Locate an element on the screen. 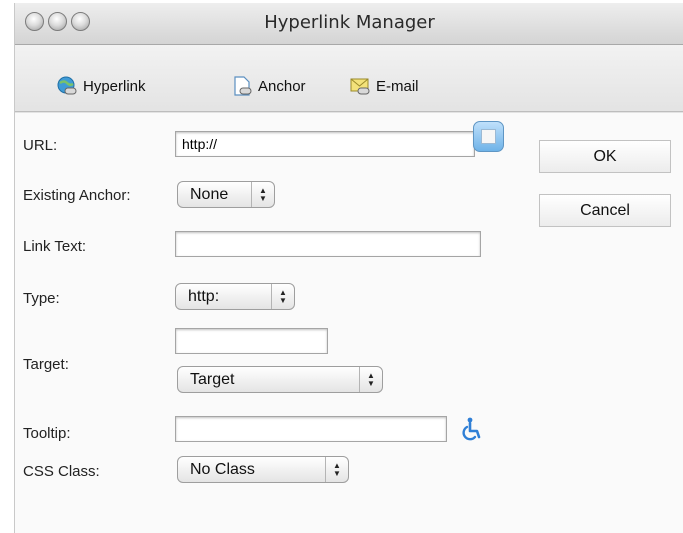 Image resolution: width=683 pixels, height=533 pixels. tooltip-input is located at coordinates (311, 429).